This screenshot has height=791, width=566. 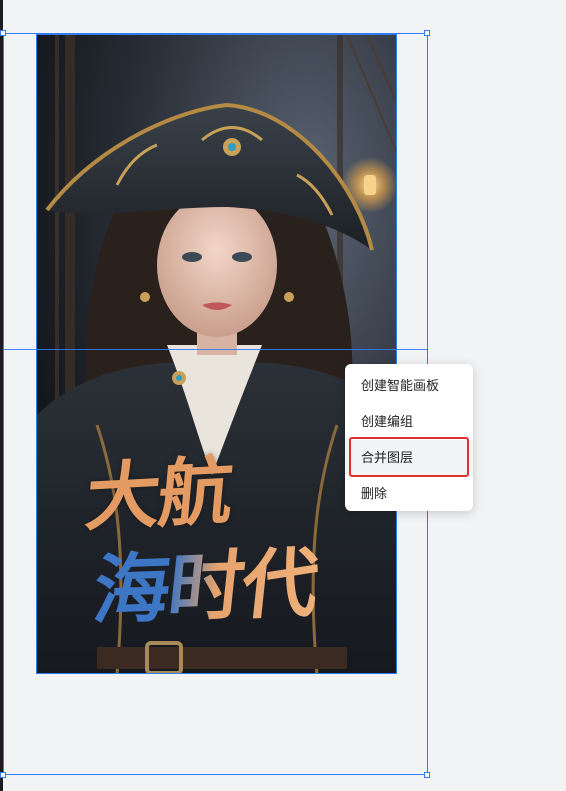 I want to click on resize-handle-top-left, so click(x=3, y=33).